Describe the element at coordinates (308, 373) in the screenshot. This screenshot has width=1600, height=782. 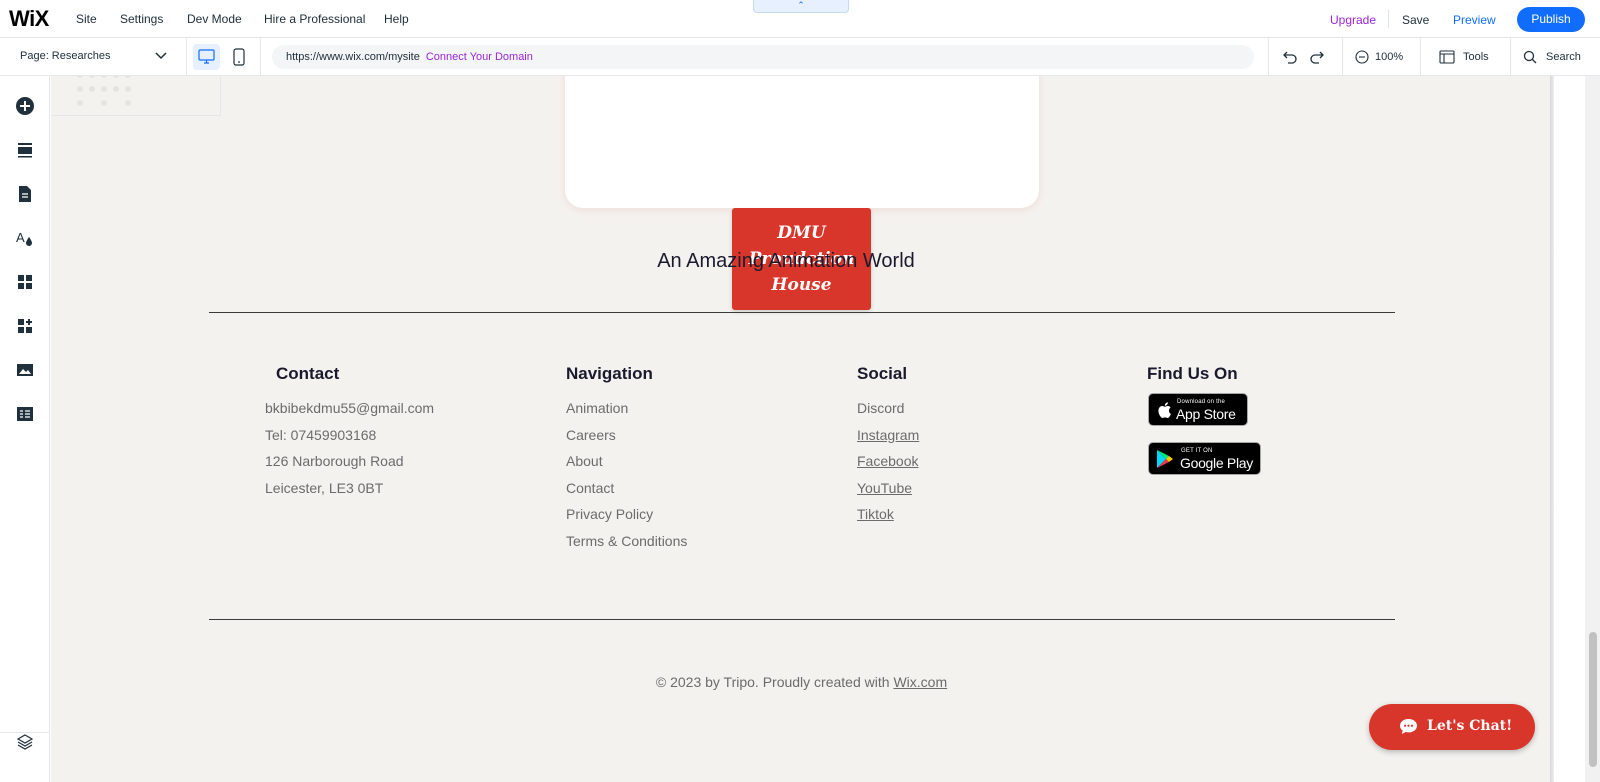
I see `contact-heading: Contact` at that location.